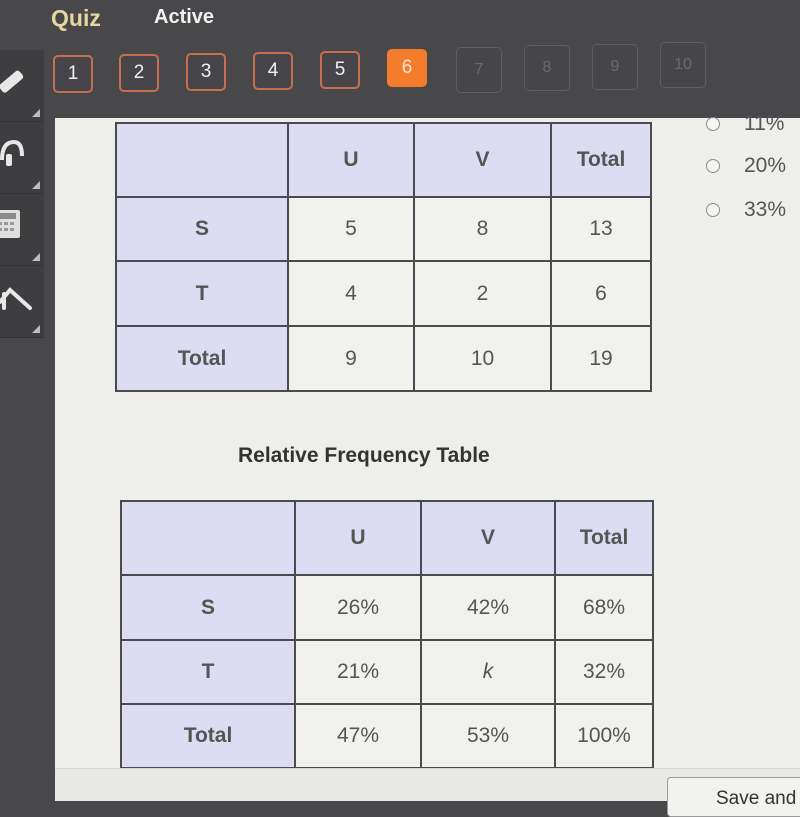 This screenshot has height=817, width=800. Describe the element at coordinates (358, 607) in the screenshot. I see `table-cell: 26%` at that location.